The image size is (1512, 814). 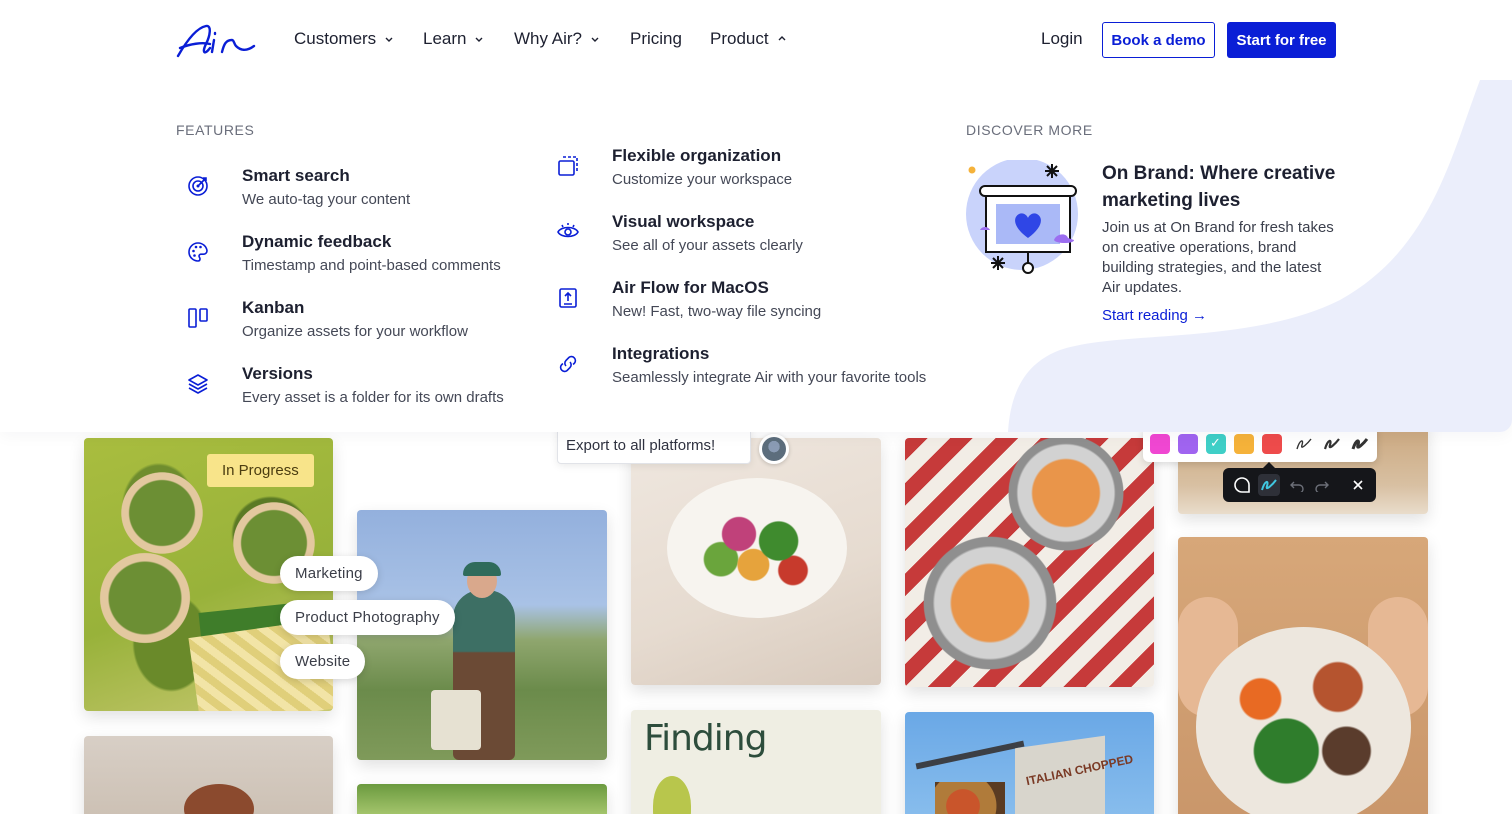 I want to click on asset-card-peaches, so click(x=1029, y=562).